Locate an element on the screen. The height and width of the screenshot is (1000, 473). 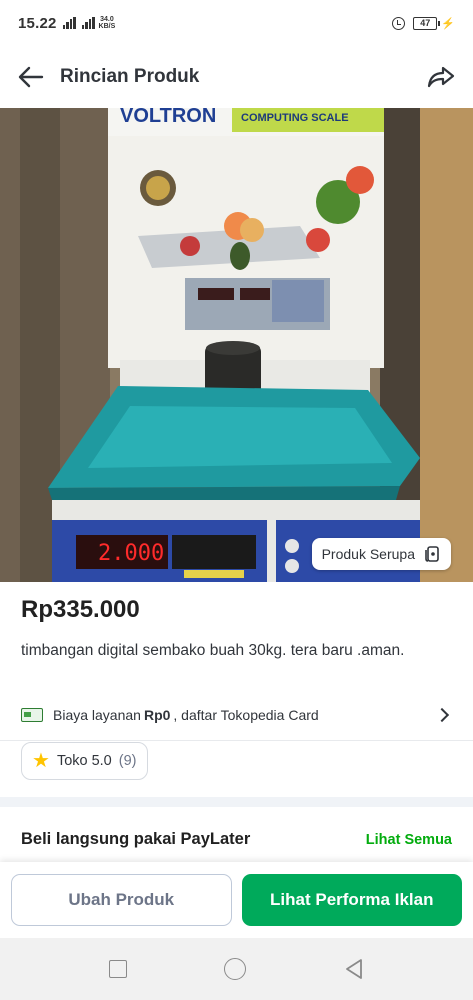
share-icon is located at coordinates (441, 77).